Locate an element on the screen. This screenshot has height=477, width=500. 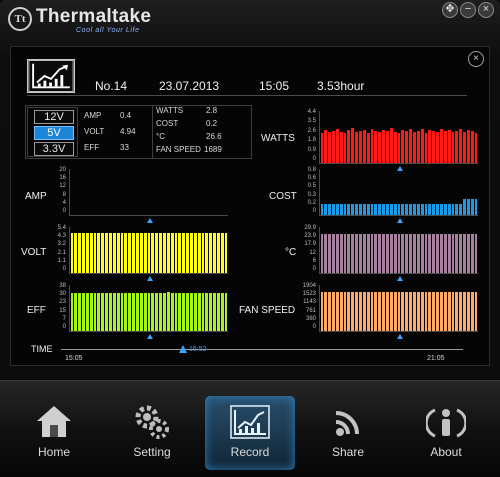
window-move-button: ✥ is located at coordinates (450, 10).